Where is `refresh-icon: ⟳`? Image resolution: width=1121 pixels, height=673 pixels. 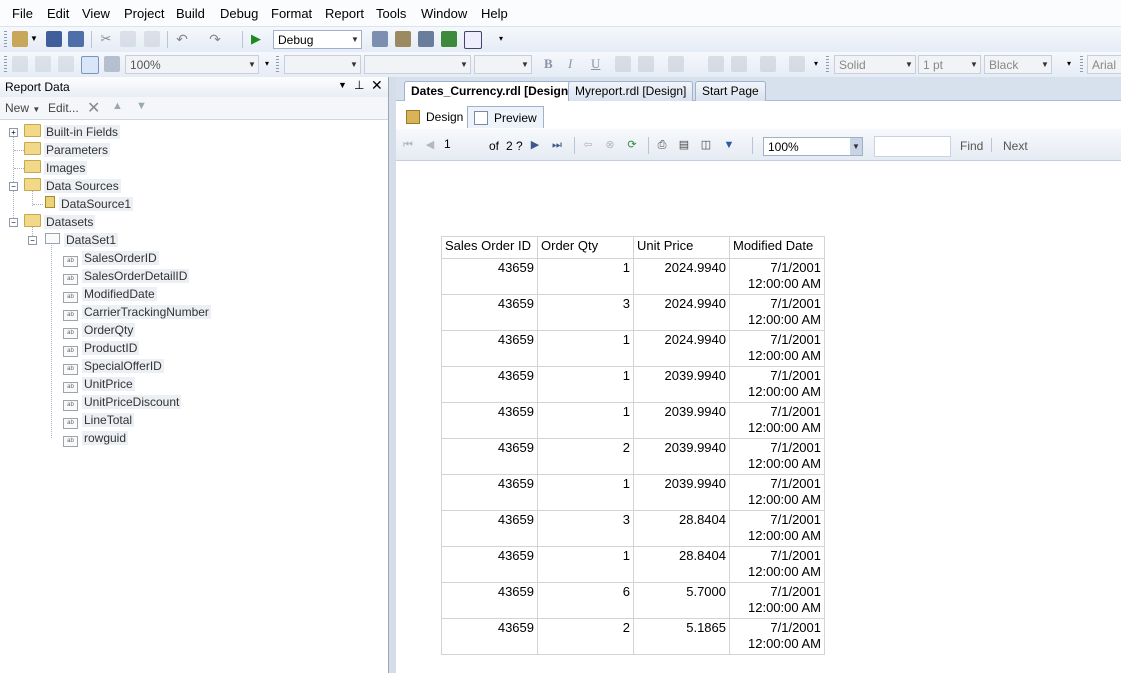 refresh-icon: ⟳ is located at coordinates (632, 145).